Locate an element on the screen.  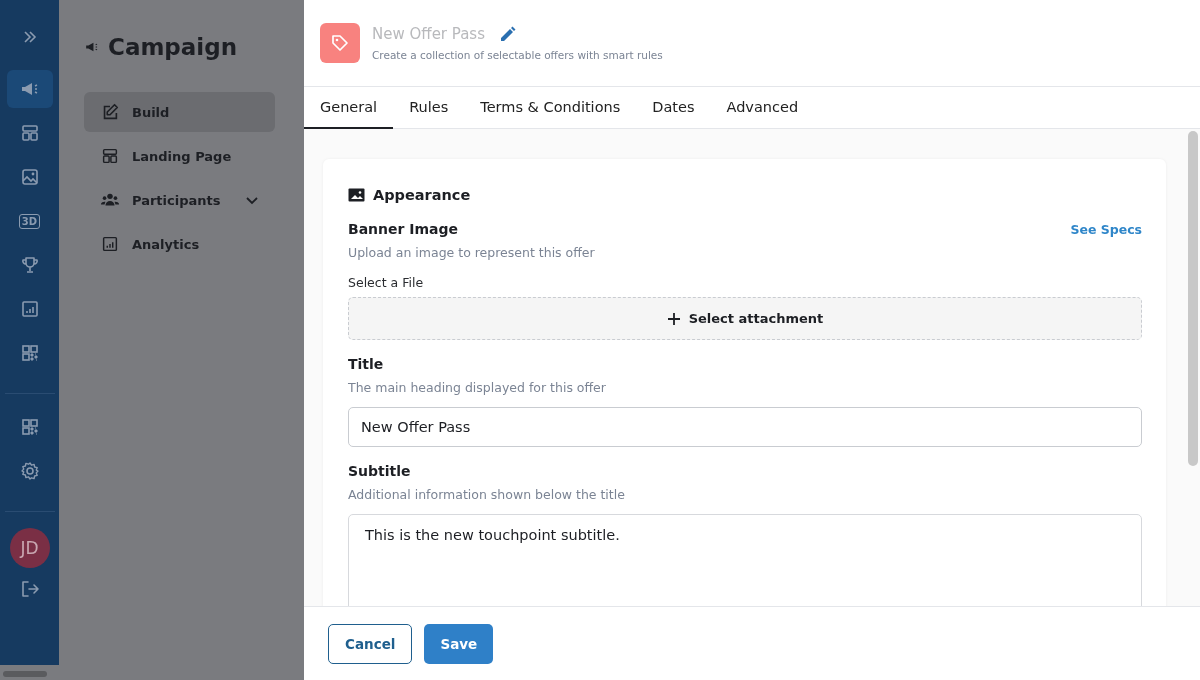
field-label: Banner Image is located at coordinates (403, 229).